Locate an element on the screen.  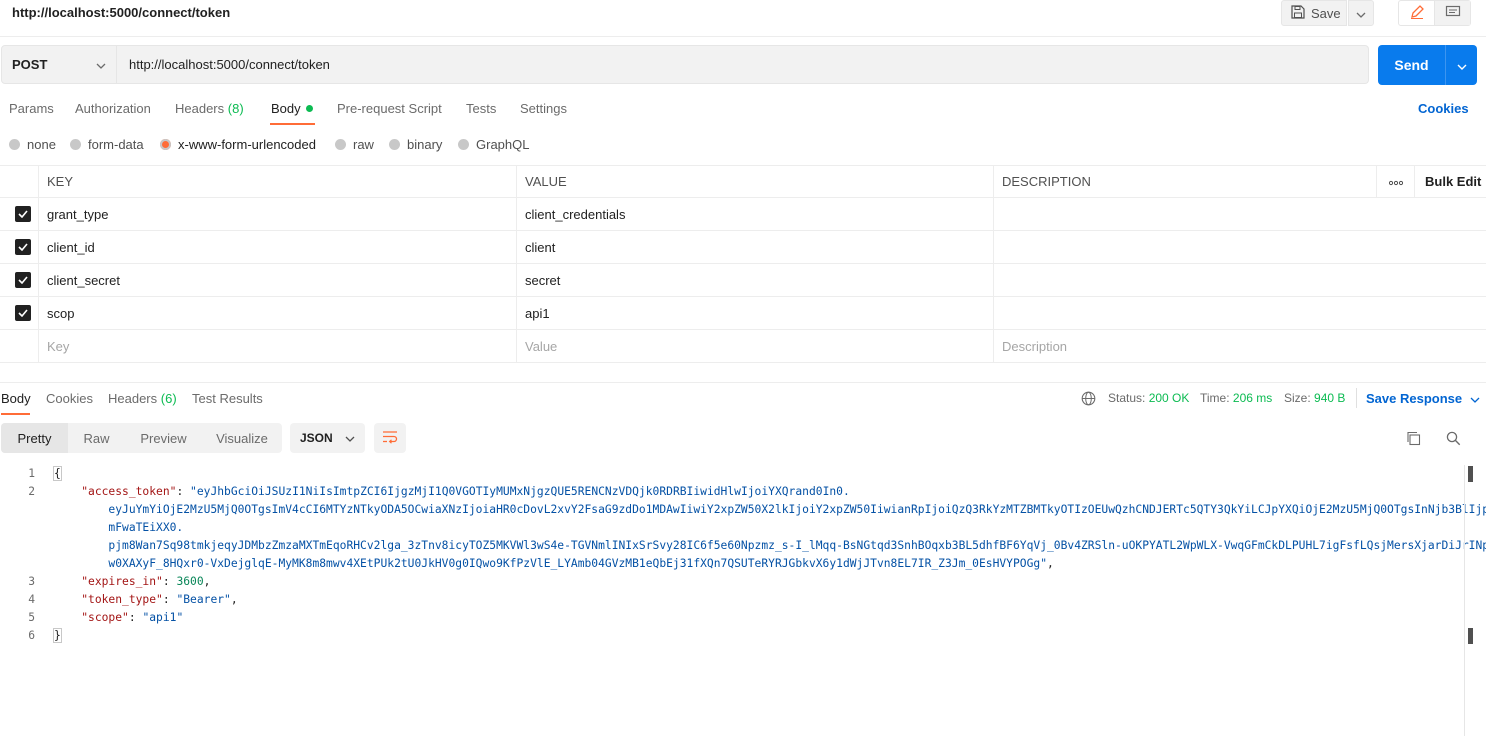
view-raw: Raw is located at coordinates (96, 438).